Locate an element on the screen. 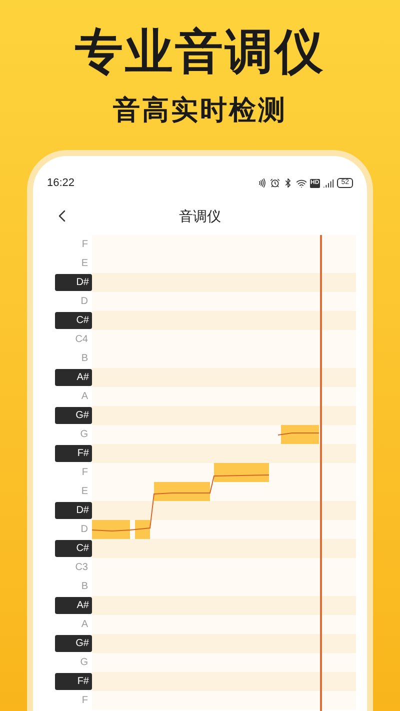  bluetooth-icon is located at coordinates (287, 183).